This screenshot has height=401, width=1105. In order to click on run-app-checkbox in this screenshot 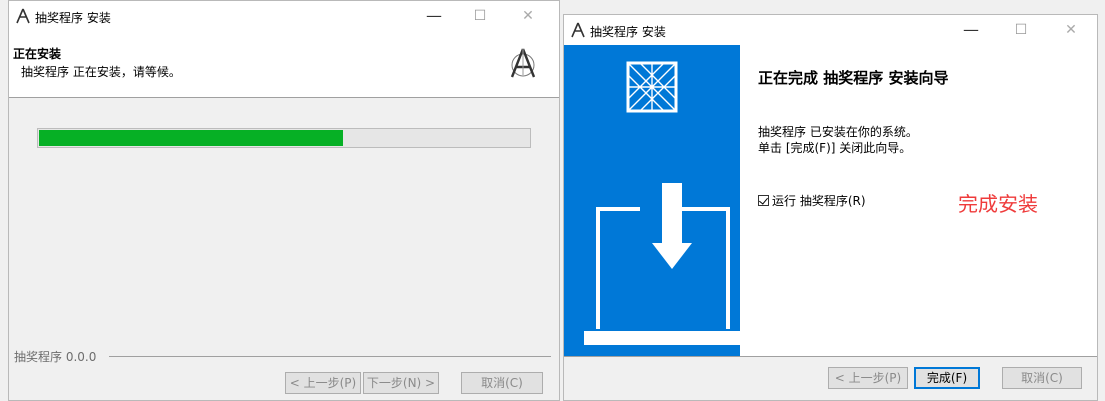, I will do `click(763, 200)`.